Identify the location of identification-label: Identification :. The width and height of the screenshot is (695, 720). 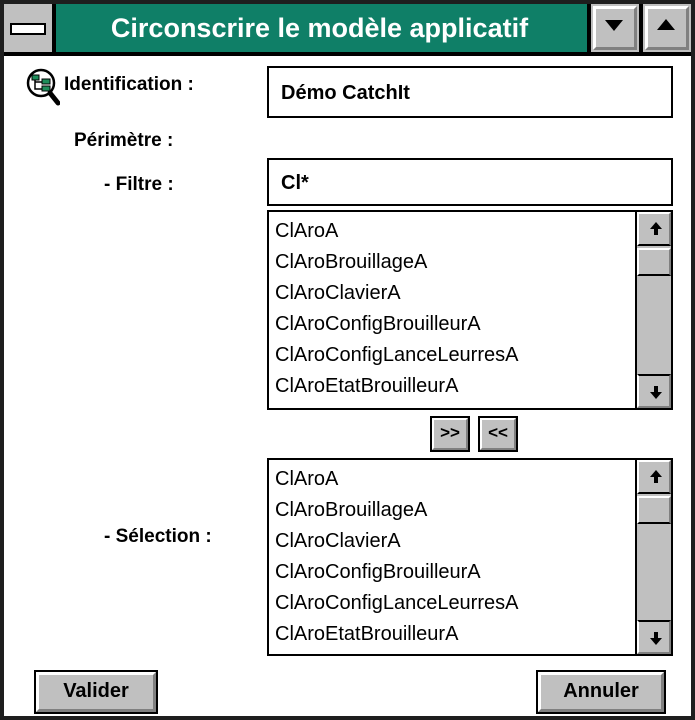
(129, 84).